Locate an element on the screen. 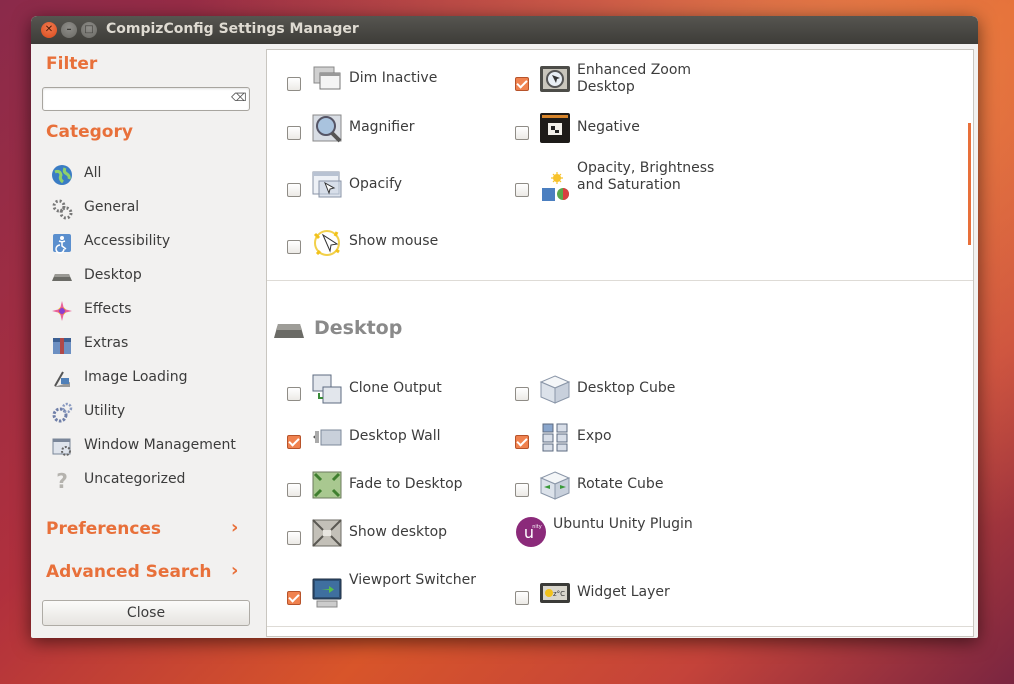 The image size is (1014, 684). filter-heading: Filter is located at coordinates (72, 64).